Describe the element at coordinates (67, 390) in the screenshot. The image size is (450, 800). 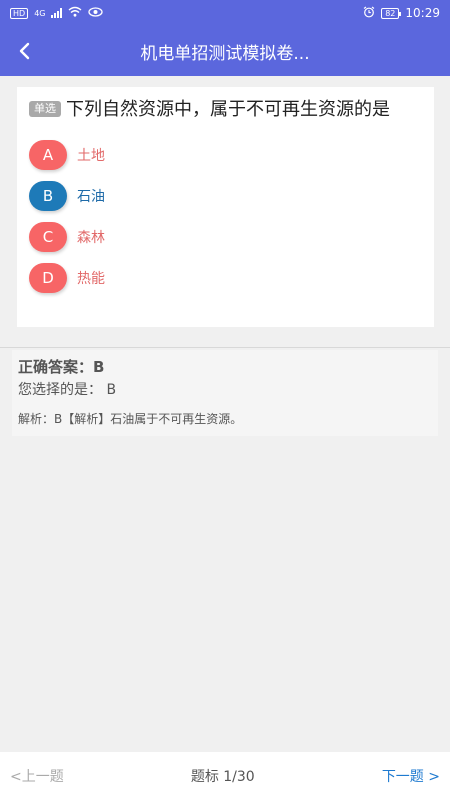
I see `your-choice: 您选择的是： B` at that location.